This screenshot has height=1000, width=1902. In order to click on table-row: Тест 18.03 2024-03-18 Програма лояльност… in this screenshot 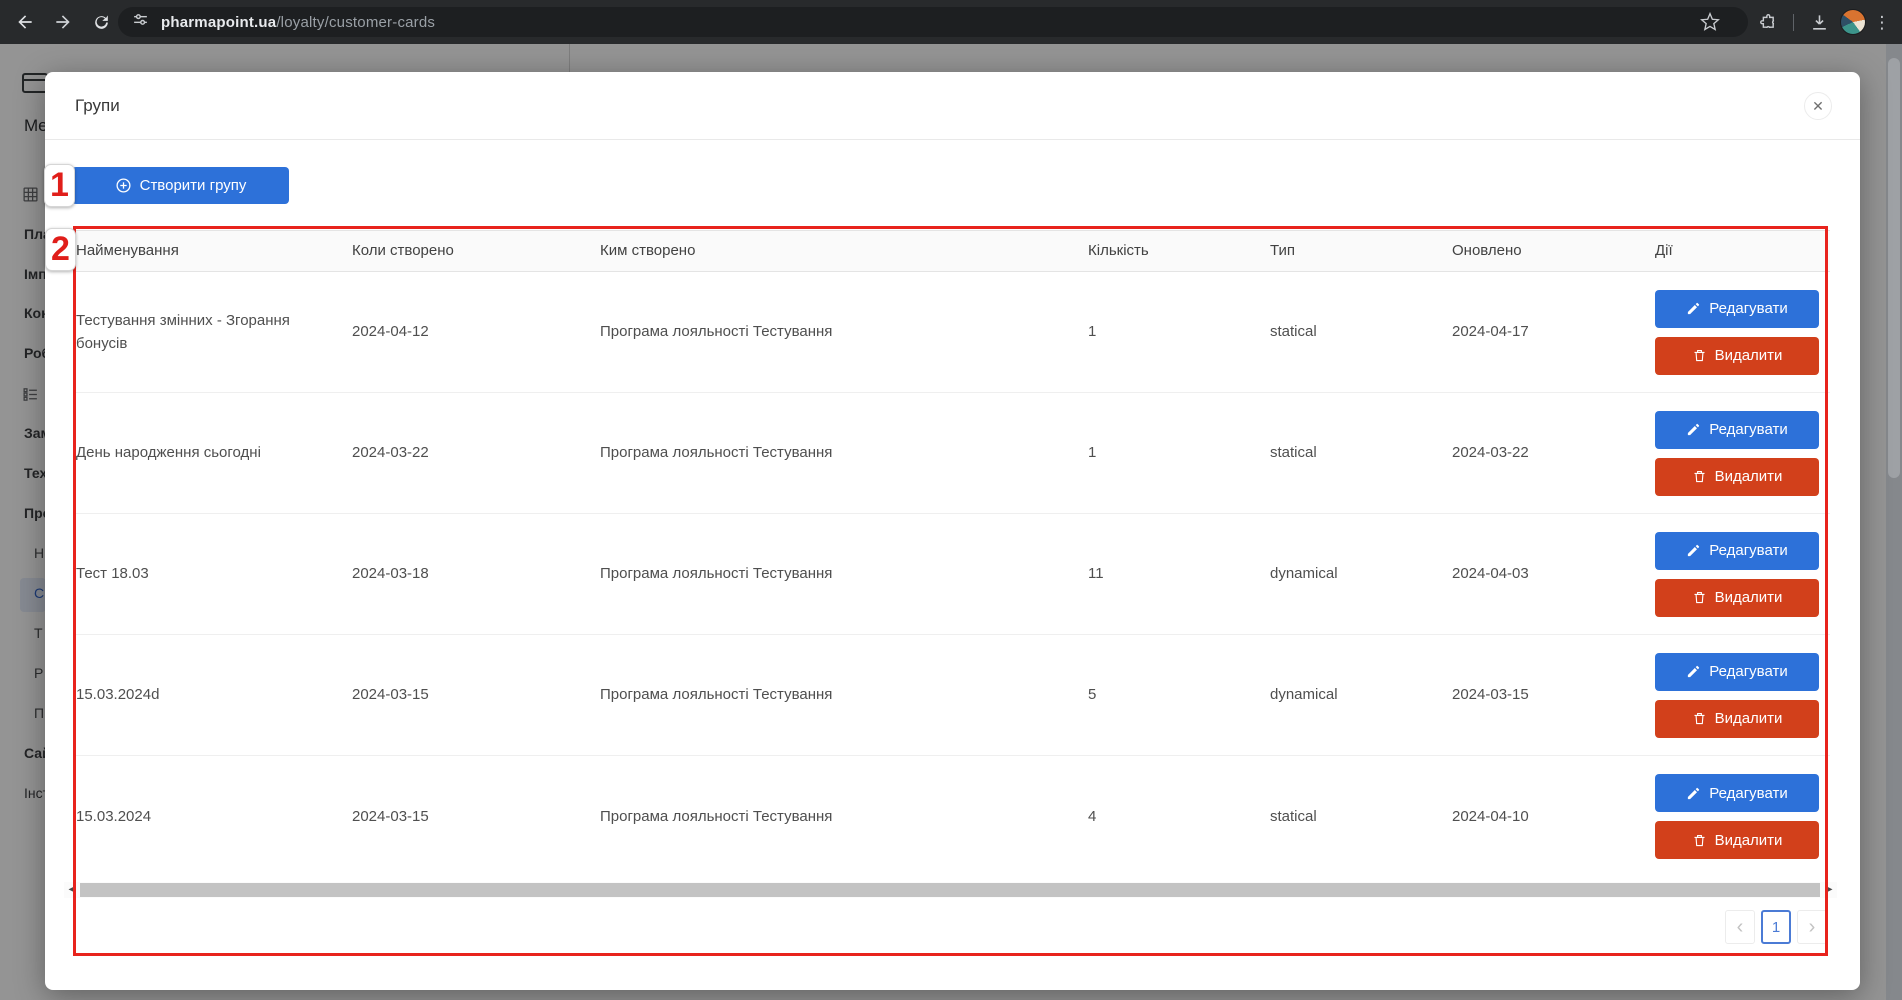, I will do `click(953, 574)`.